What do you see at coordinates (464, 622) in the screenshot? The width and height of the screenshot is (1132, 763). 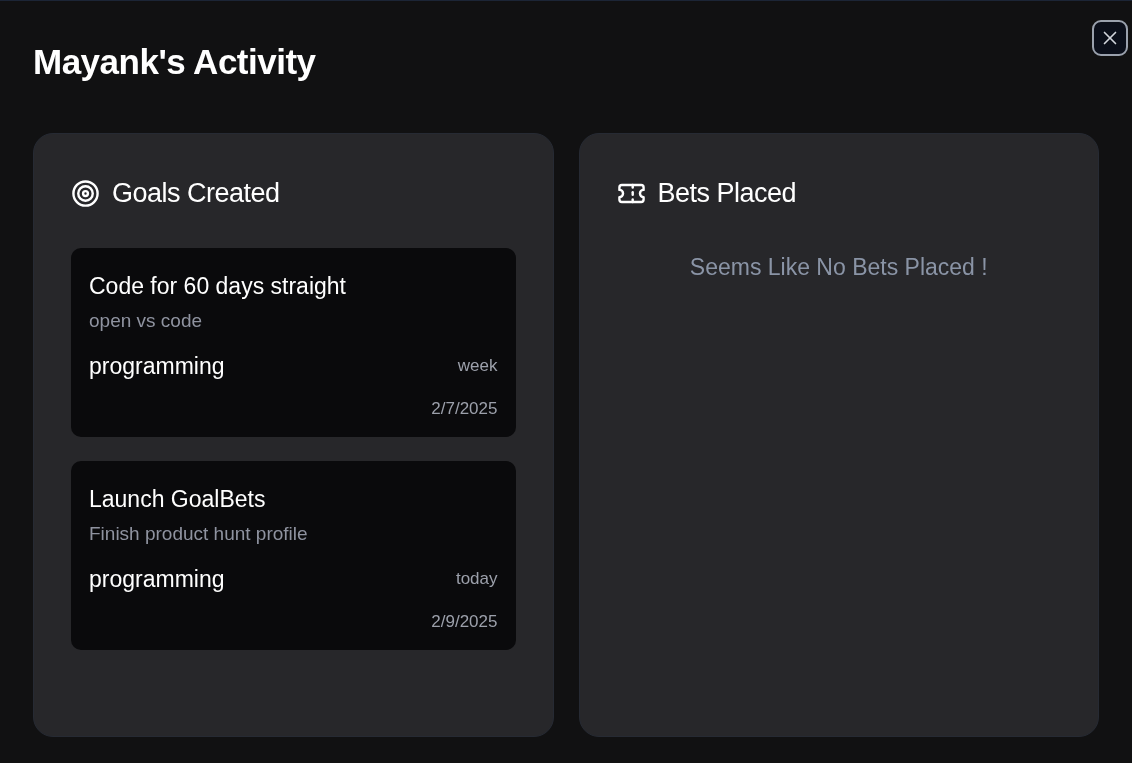 I see `goal-date: 2/9/2025` at bounding box center [464, 622].